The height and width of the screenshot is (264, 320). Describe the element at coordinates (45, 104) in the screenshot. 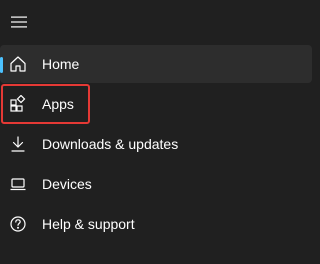

I see `highlight-box` at that location.